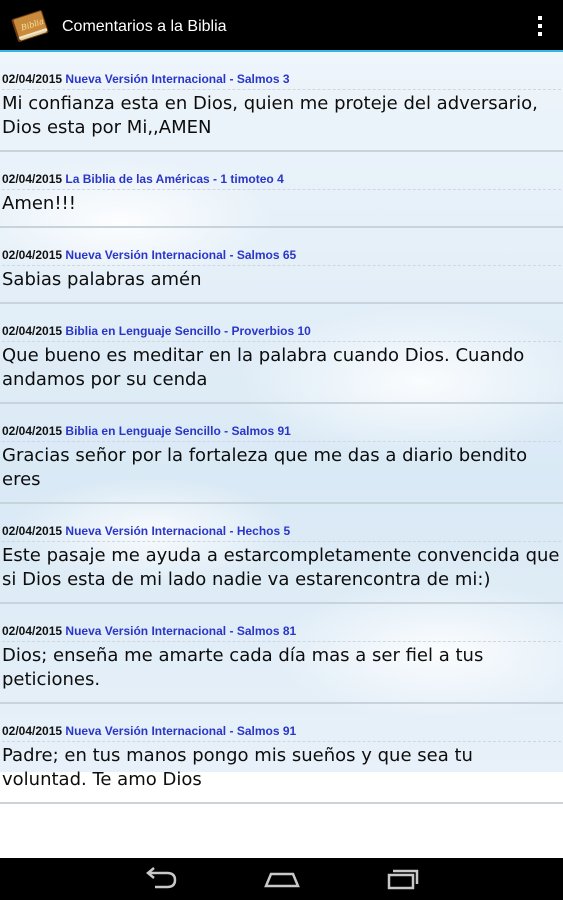  What do you see at coordinates (144, 26) in the screenshot?
I see `app-title: Comentarios a la Biblia` at bounding box center [144, 26].